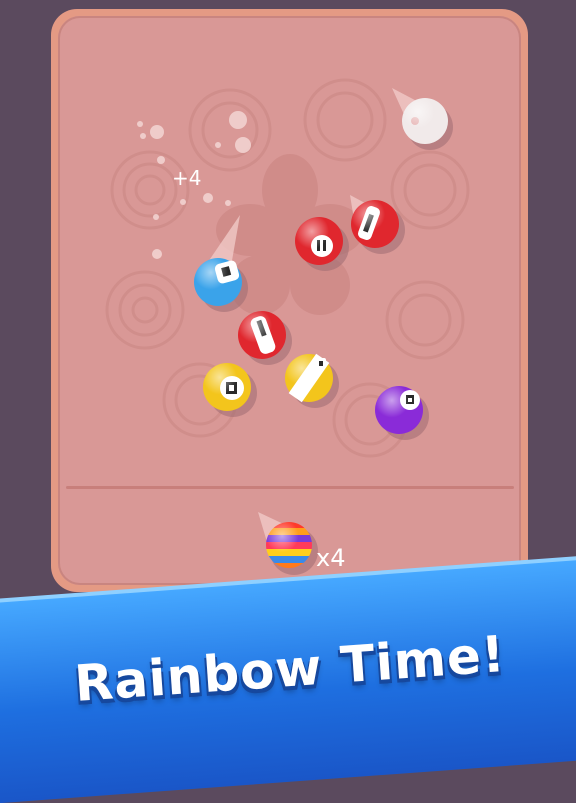 Image resolution: width=576 pixels, height=803 pixels. I want to click on blue-ball, so click(218, 282).